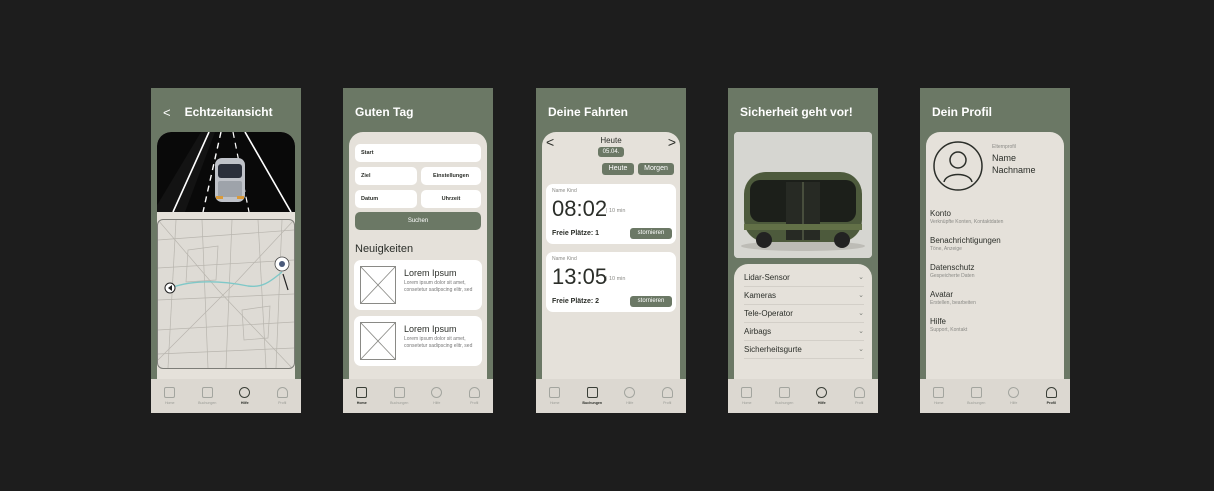 The image size is (1214, 491). I want to click on profile-surname: Nachname, so click(1014, 170).